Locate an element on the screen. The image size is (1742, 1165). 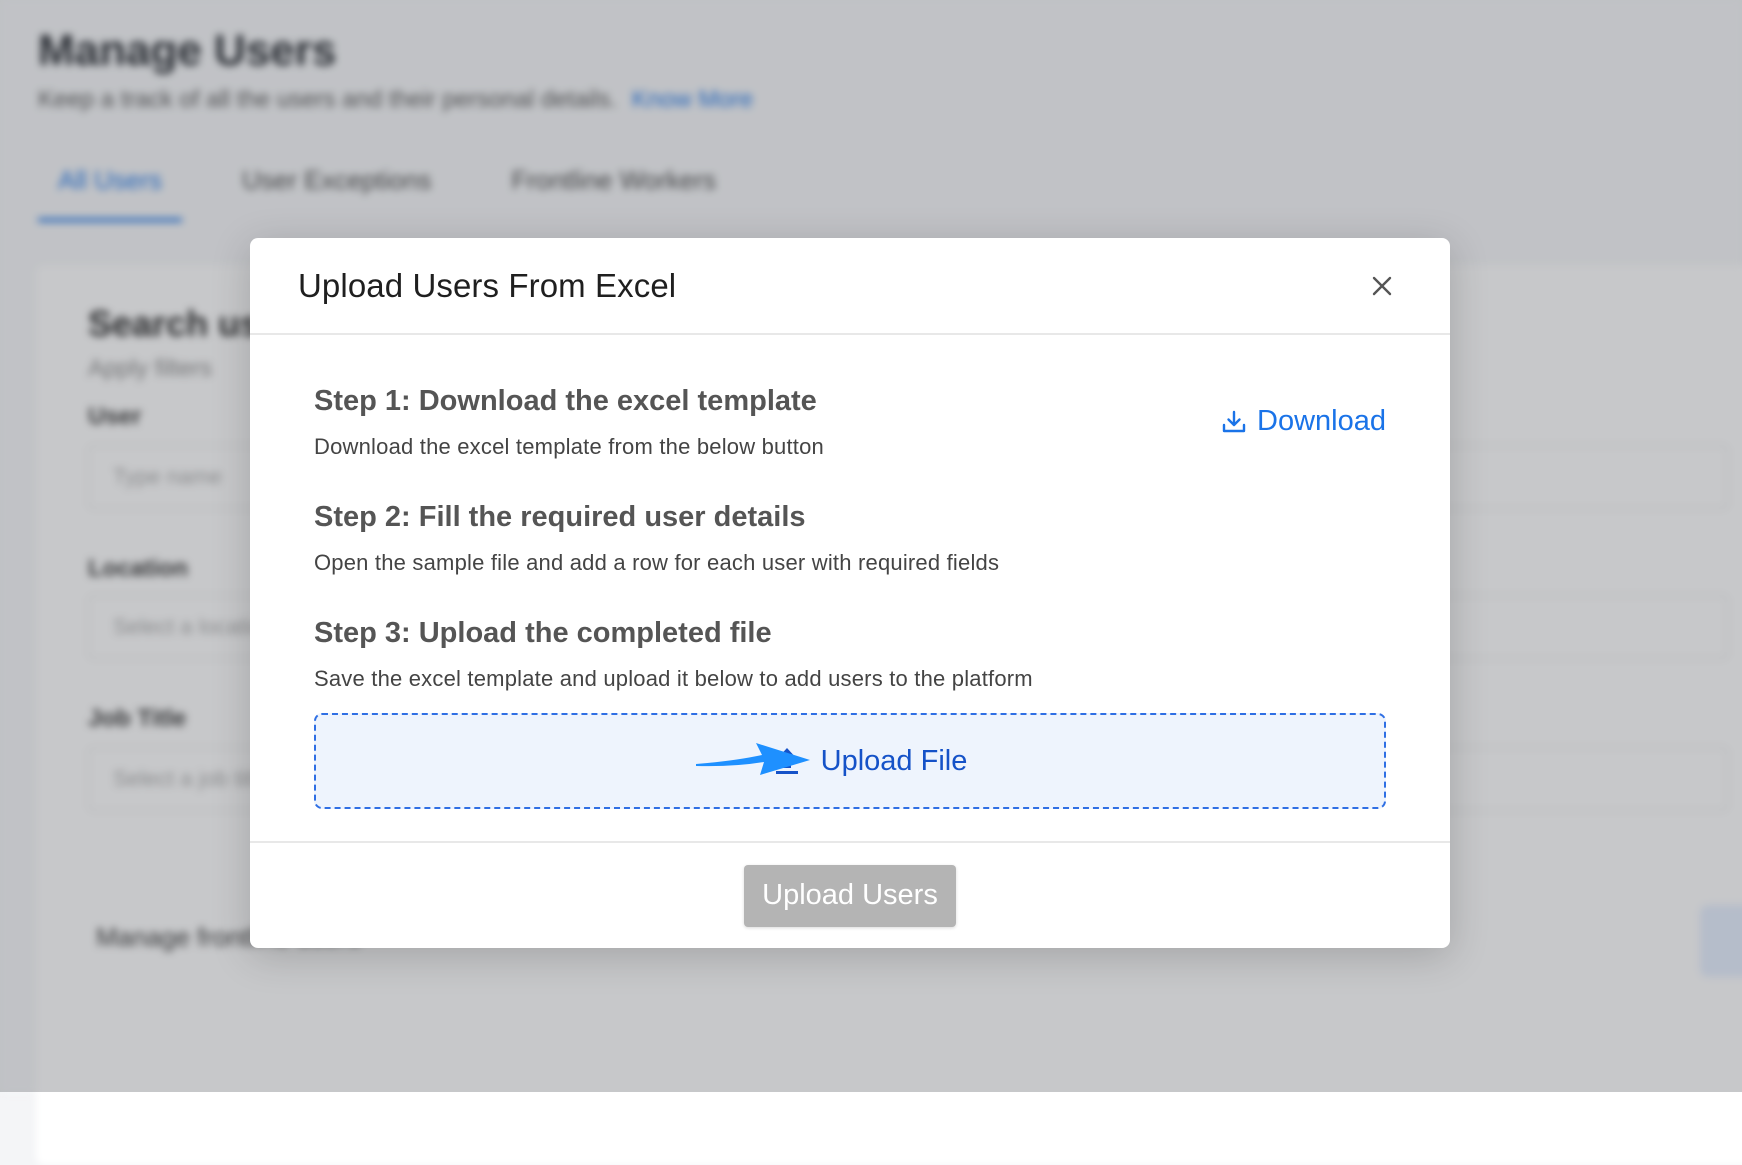
step-3-title: Step 3: Upload the completed file is located at coordinates (543, 633).